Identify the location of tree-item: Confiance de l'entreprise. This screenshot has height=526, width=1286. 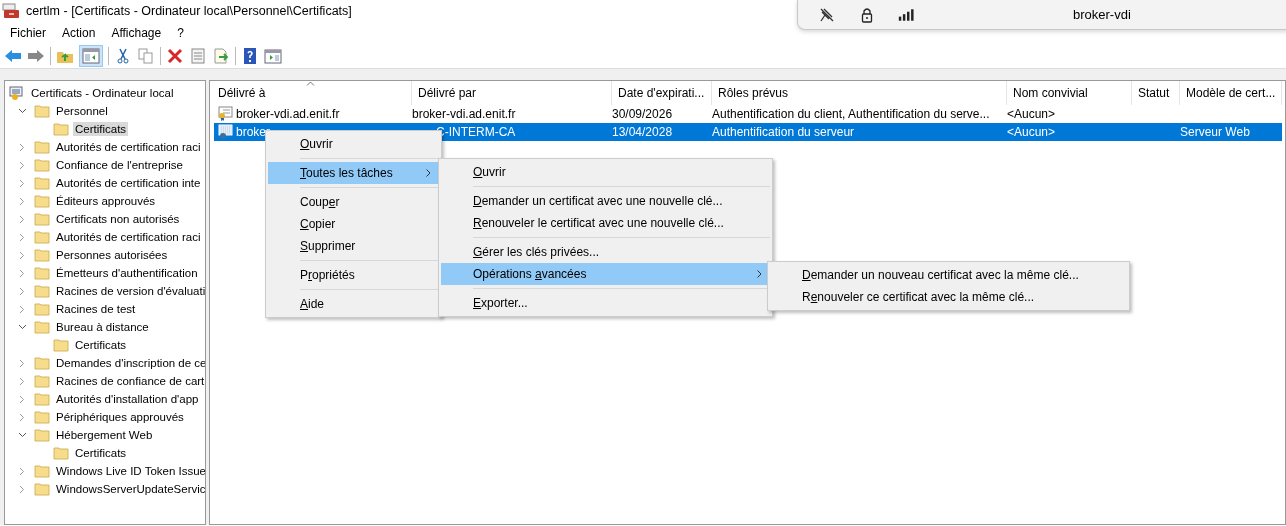
(119, 165).